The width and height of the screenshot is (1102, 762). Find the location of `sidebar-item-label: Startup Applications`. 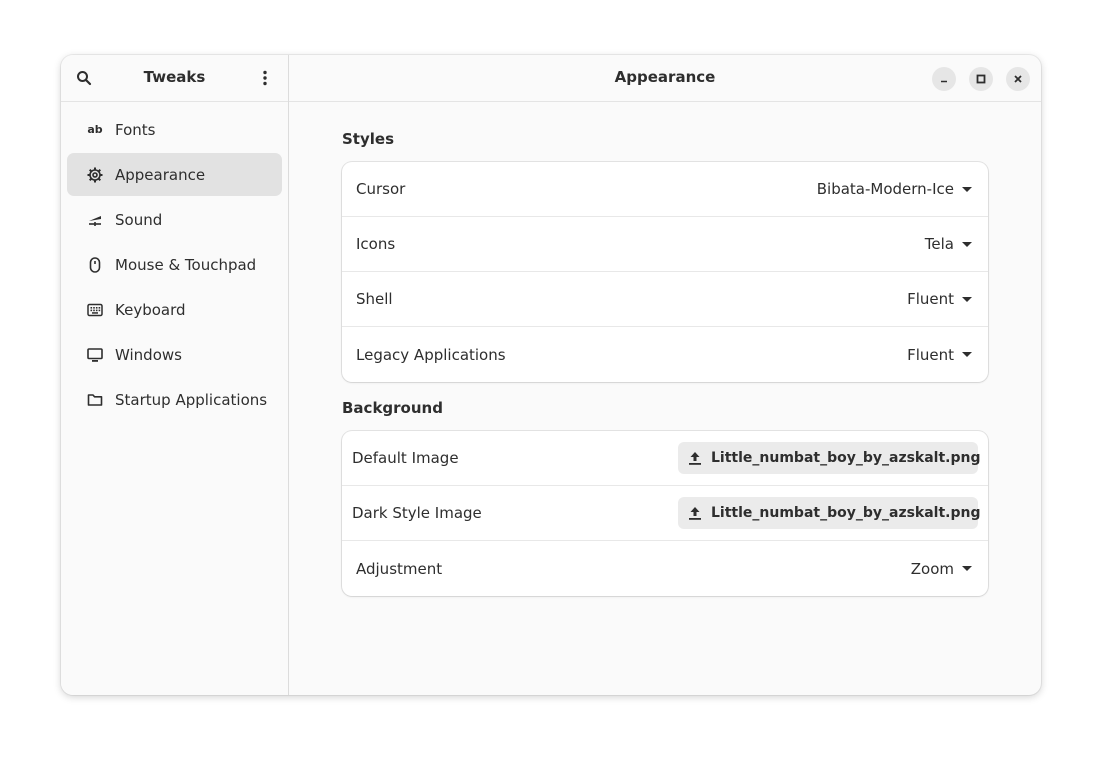

sidebar-item-label: Startup Applications is located at coordinates (191, 399).